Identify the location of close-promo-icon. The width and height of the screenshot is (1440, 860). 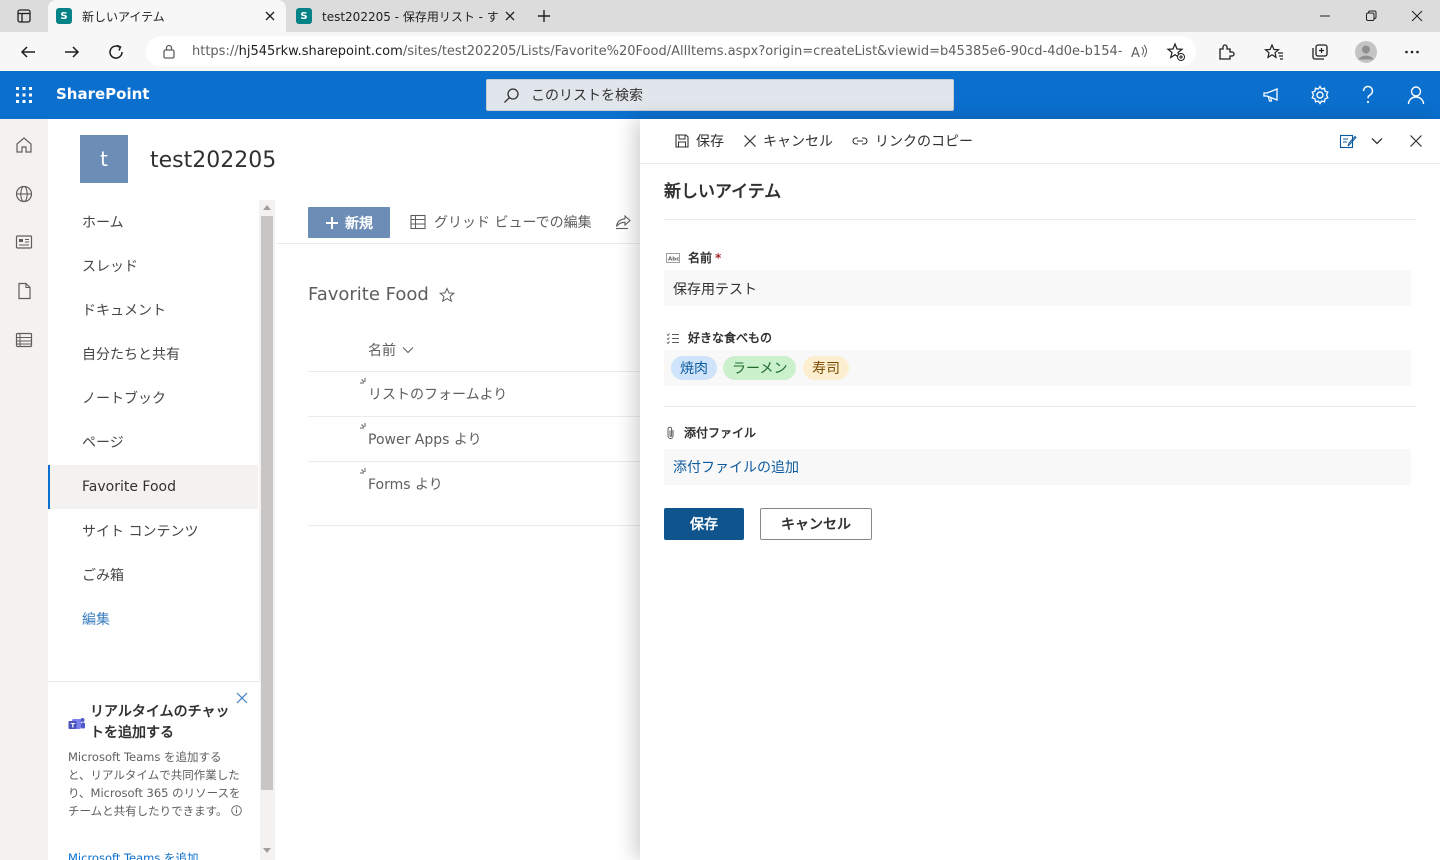
(242, 698).